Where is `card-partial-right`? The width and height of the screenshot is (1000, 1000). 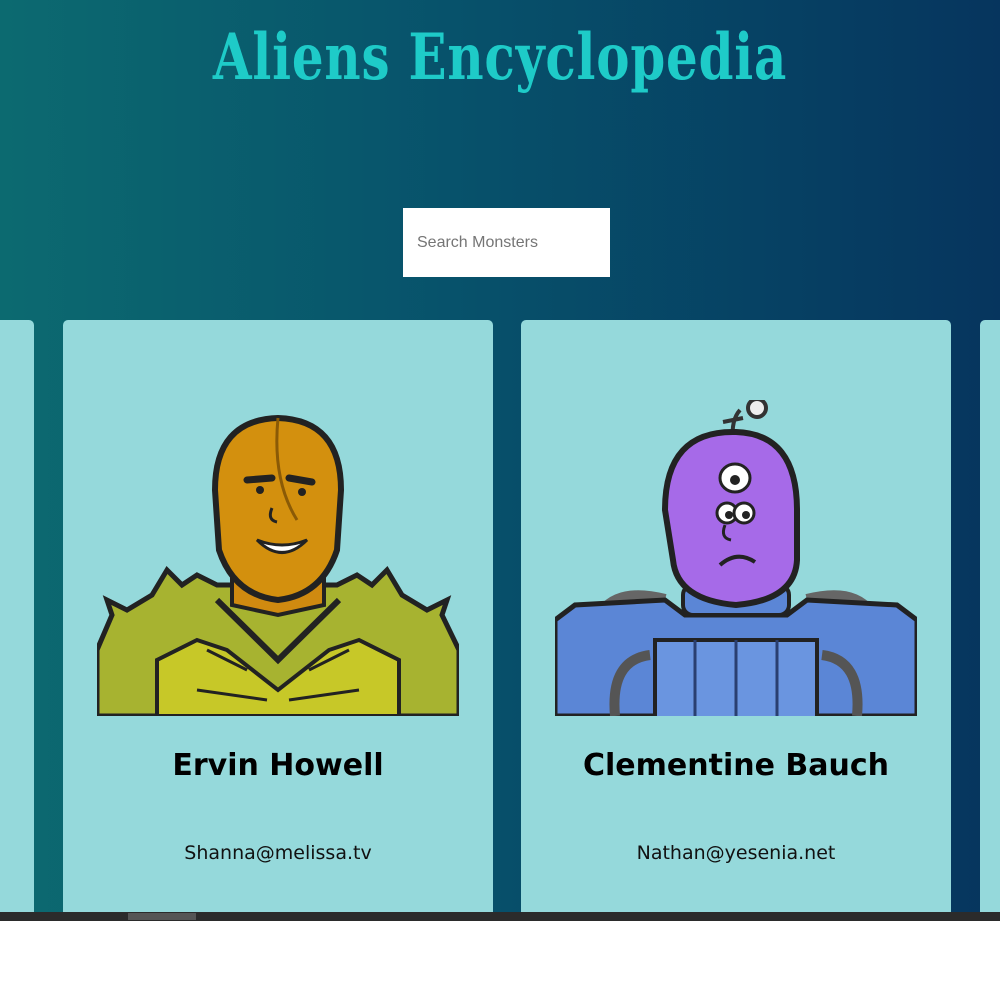
card-partial-right is located at coordinates (990, 616).